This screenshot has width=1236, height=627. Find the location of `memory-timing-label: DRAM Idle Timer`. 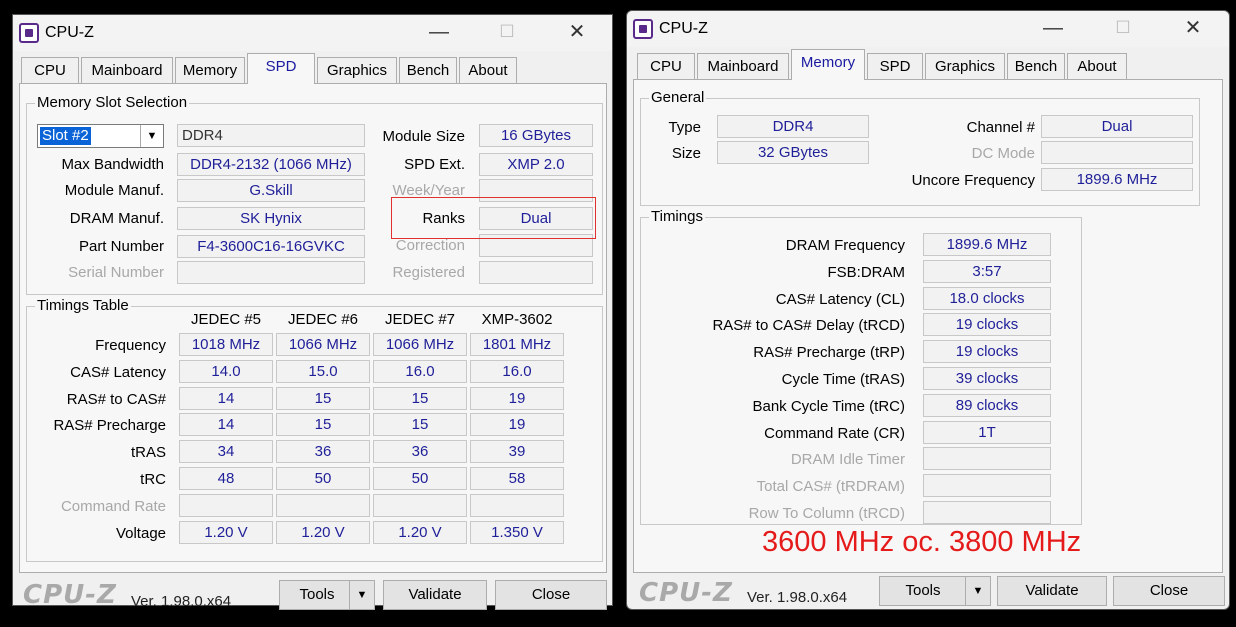

memory-timing-label: DRAM Idle Timer is located at coordinates (847, 460).